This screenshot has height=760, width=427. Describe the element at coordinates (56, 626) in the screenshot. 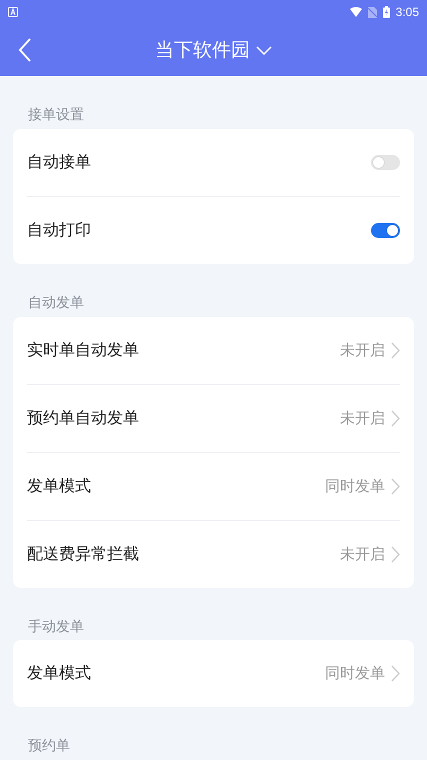

I see `section-heading: 手动发单` at that location.